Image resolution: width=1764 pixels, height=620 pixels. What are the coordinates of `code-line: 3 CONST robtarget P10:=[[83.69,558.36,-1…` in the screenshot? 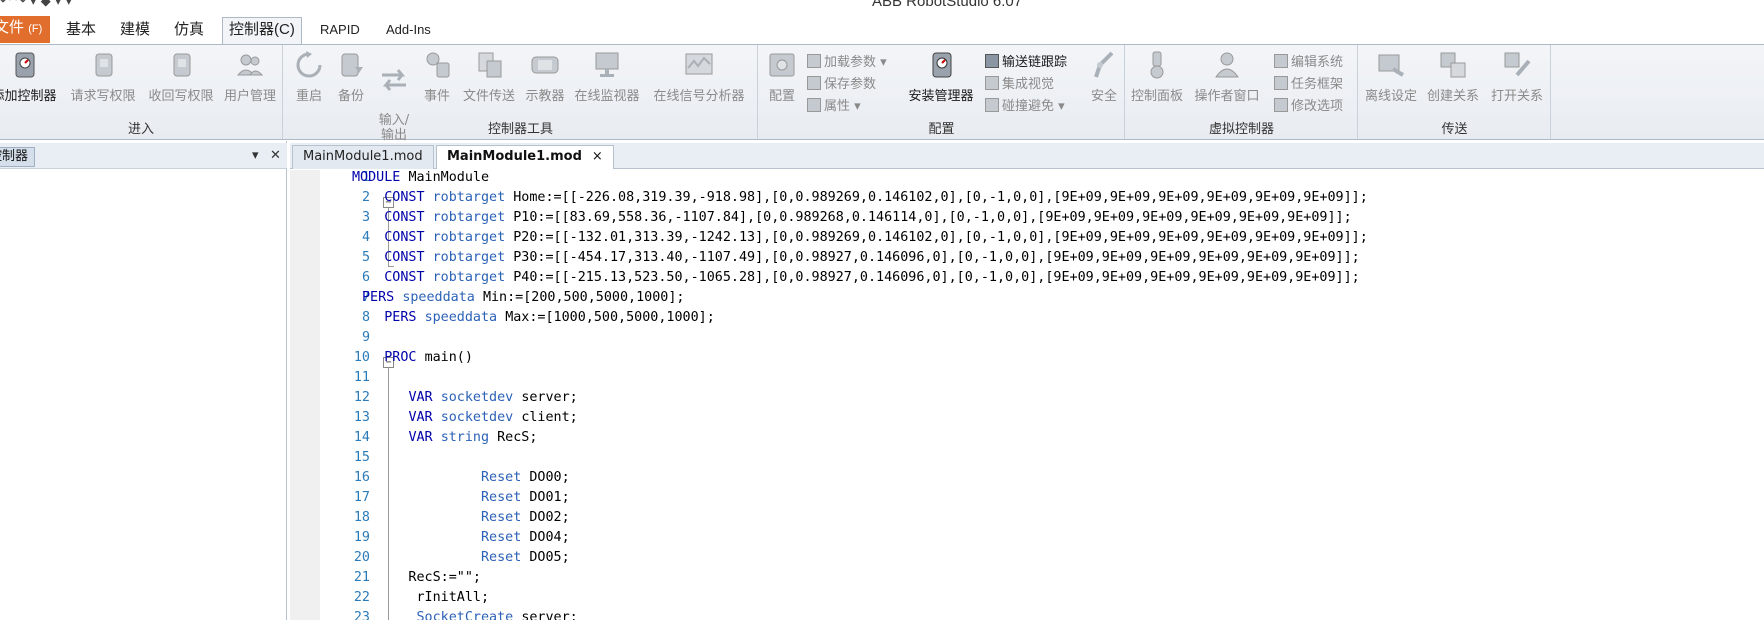 It's located at (1042, 218).